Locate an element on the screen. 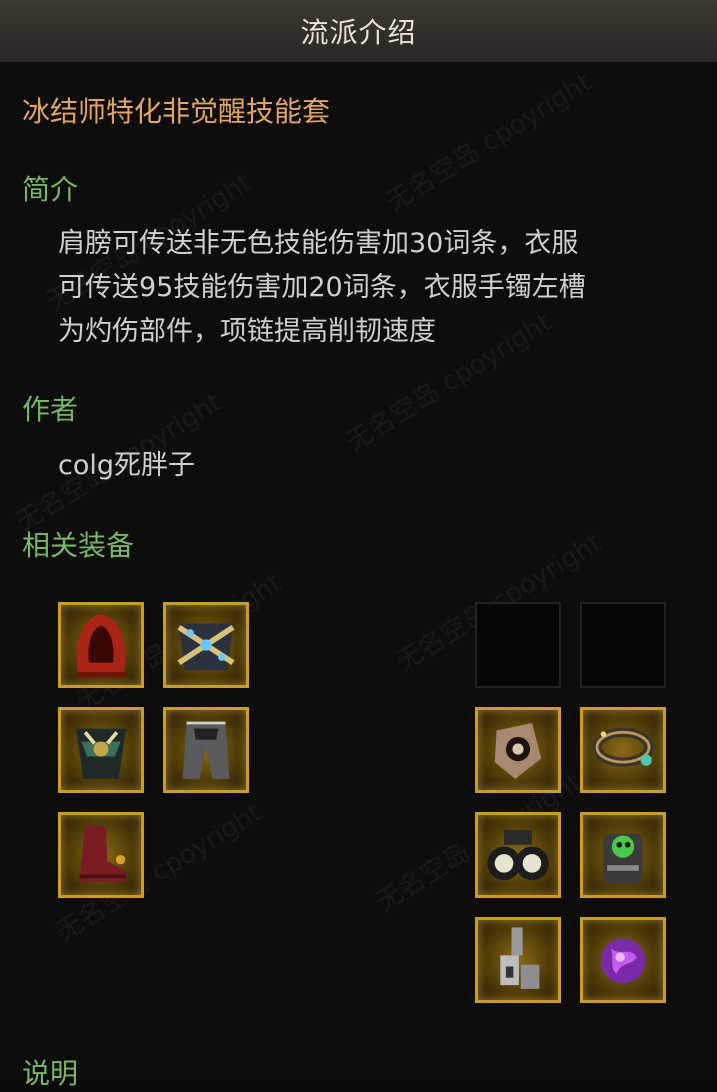 This screenshot has width=717, height=1092. clip-accessory-icon-graphic is located at coordinates (520, 958).